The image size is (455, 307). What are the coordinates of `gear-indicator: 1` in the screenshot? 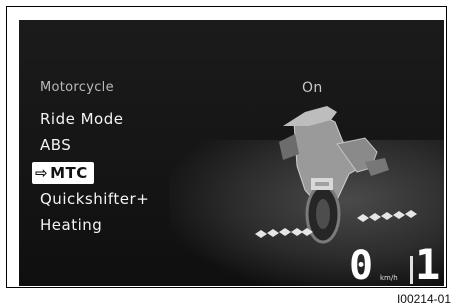 It's located at (428, 263).